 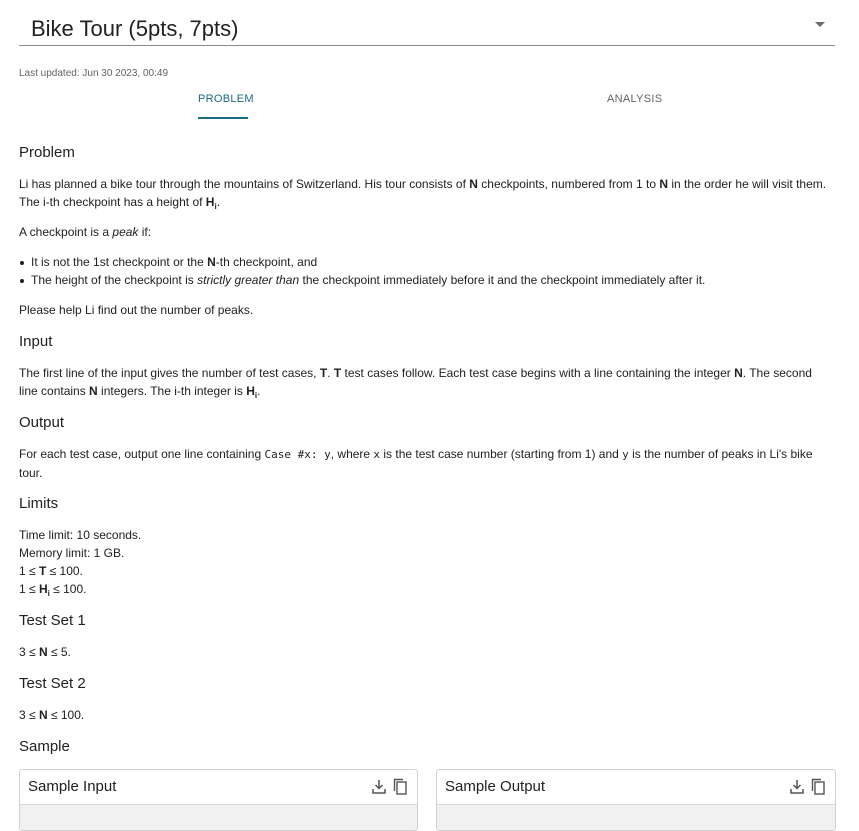 What do you see at coordinates (53, 590) in the screenshot?
I see `h-constraint: 1 ≤ Hi ≤ 100.` at bounding box center [53, 590].